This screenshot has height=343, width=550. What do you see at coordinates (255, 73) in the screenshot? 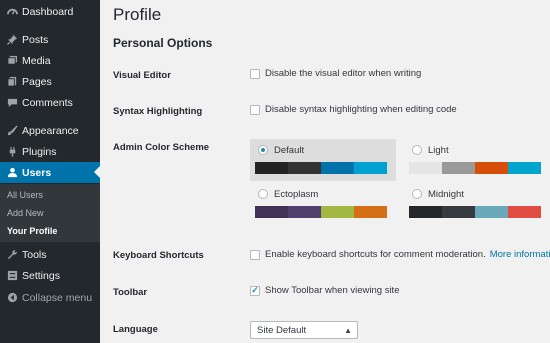
I see `visual-editor-checkbox` at bounding box center [255, 73].